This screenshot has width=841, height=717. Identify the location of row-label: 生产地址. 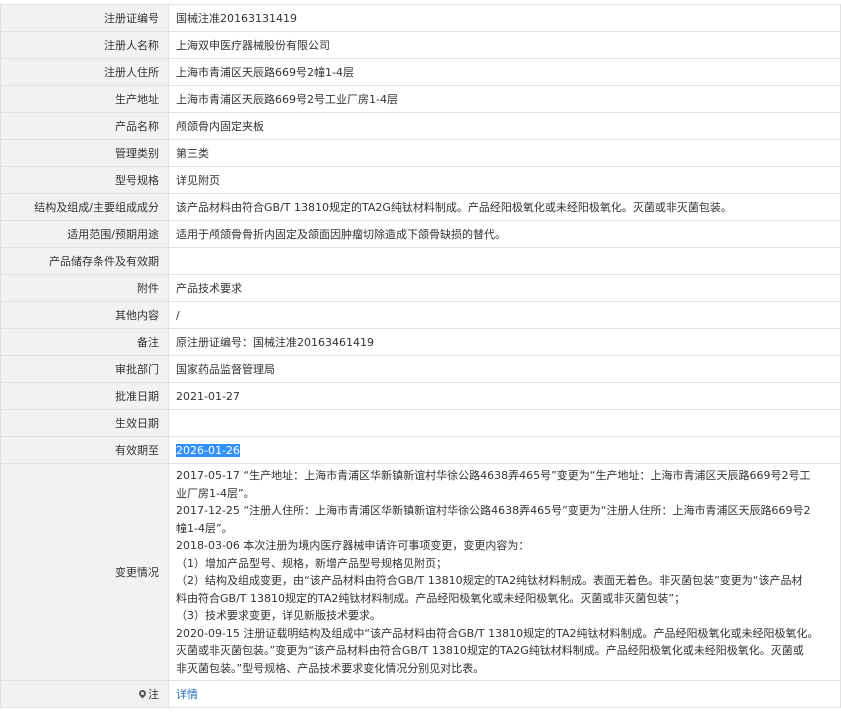
(84, 99).